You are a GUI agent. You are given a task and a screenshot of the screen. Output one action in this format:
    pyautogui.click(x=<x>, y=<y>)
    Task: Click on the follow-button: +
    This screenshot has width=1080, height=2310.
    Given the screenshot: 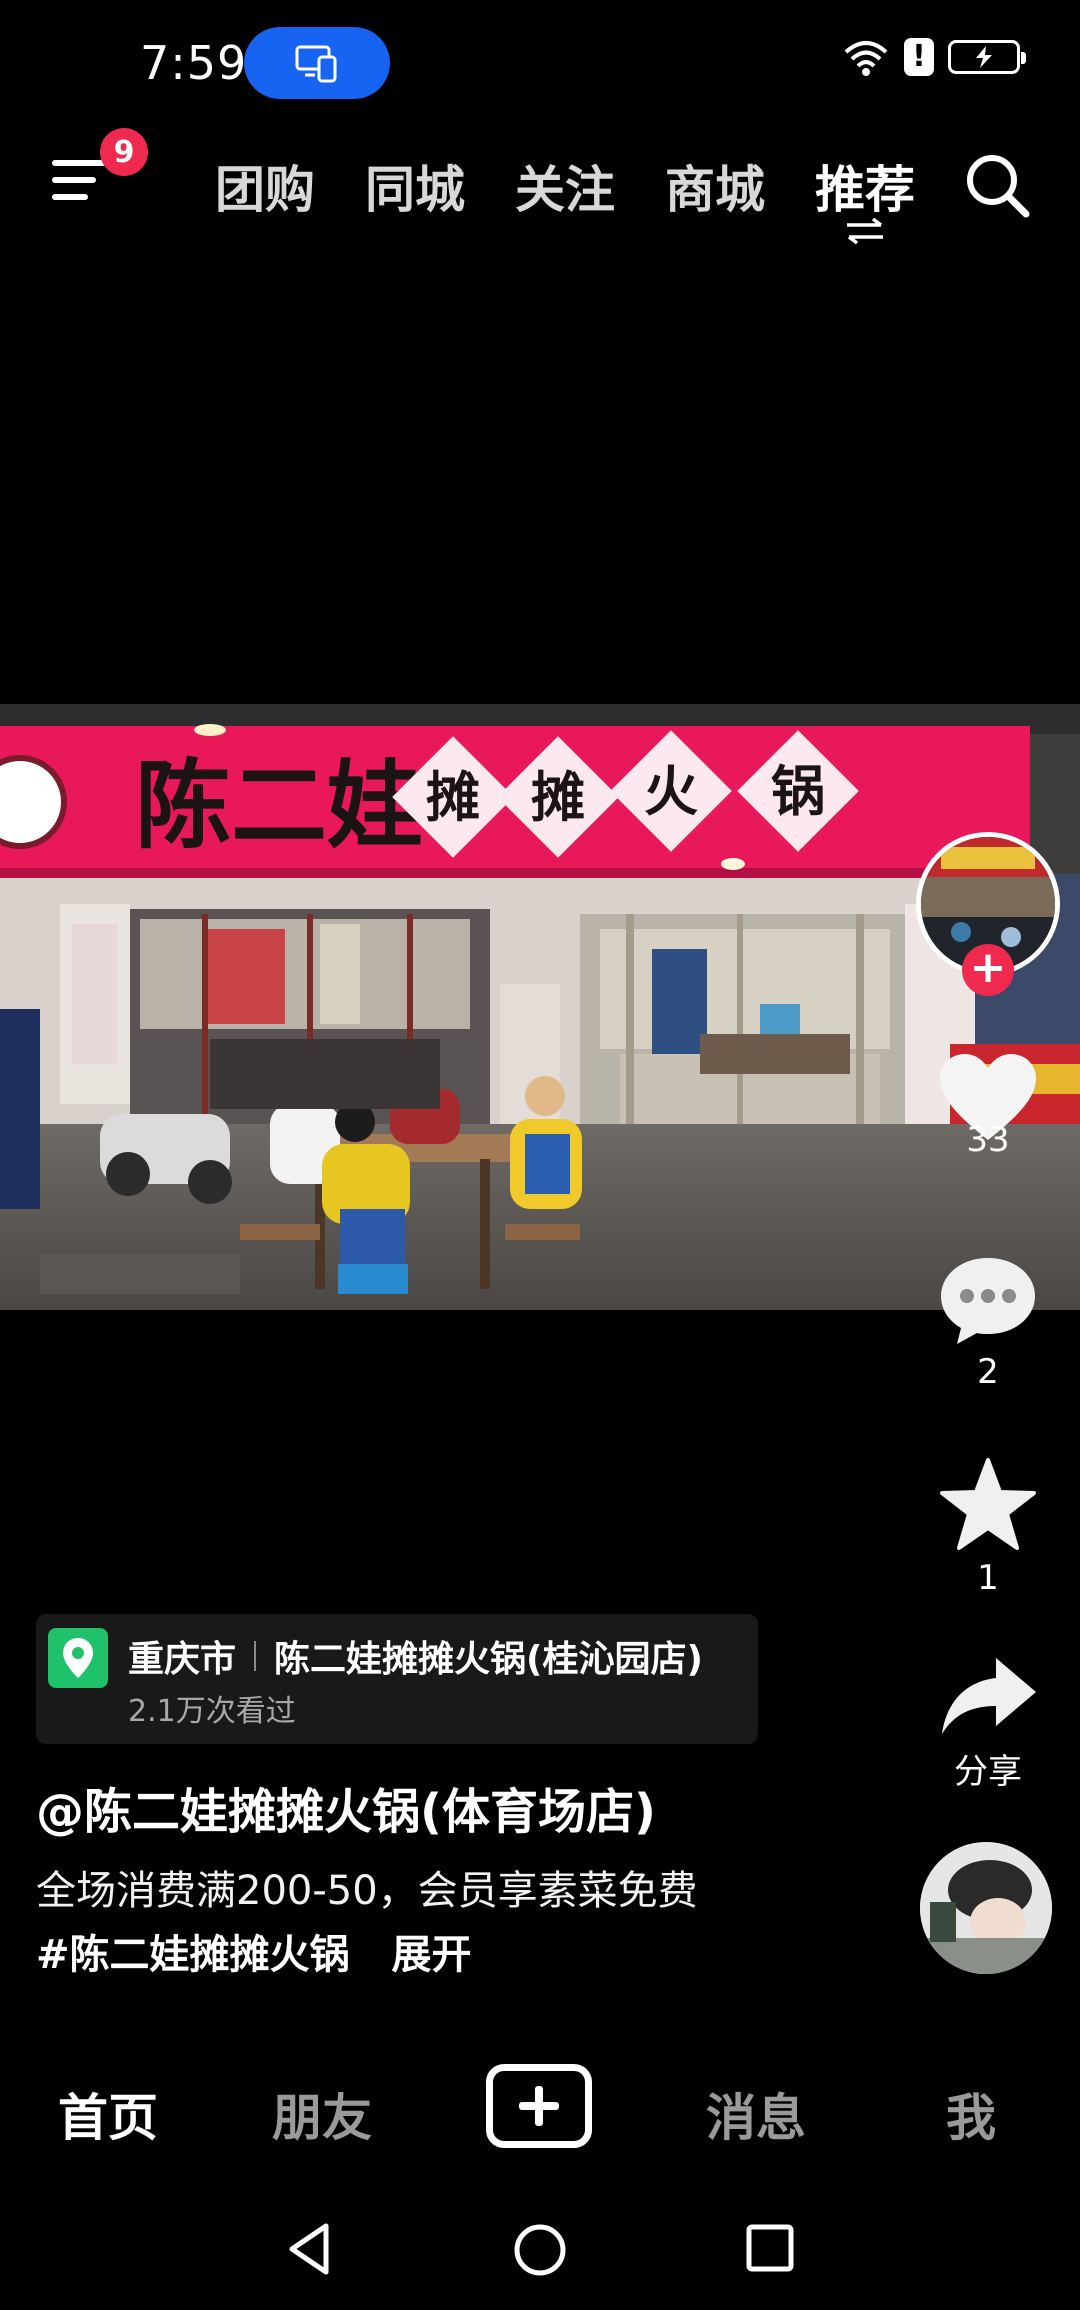 What is the action you would take?
    pyautogui.click(x=988, y=970)
    